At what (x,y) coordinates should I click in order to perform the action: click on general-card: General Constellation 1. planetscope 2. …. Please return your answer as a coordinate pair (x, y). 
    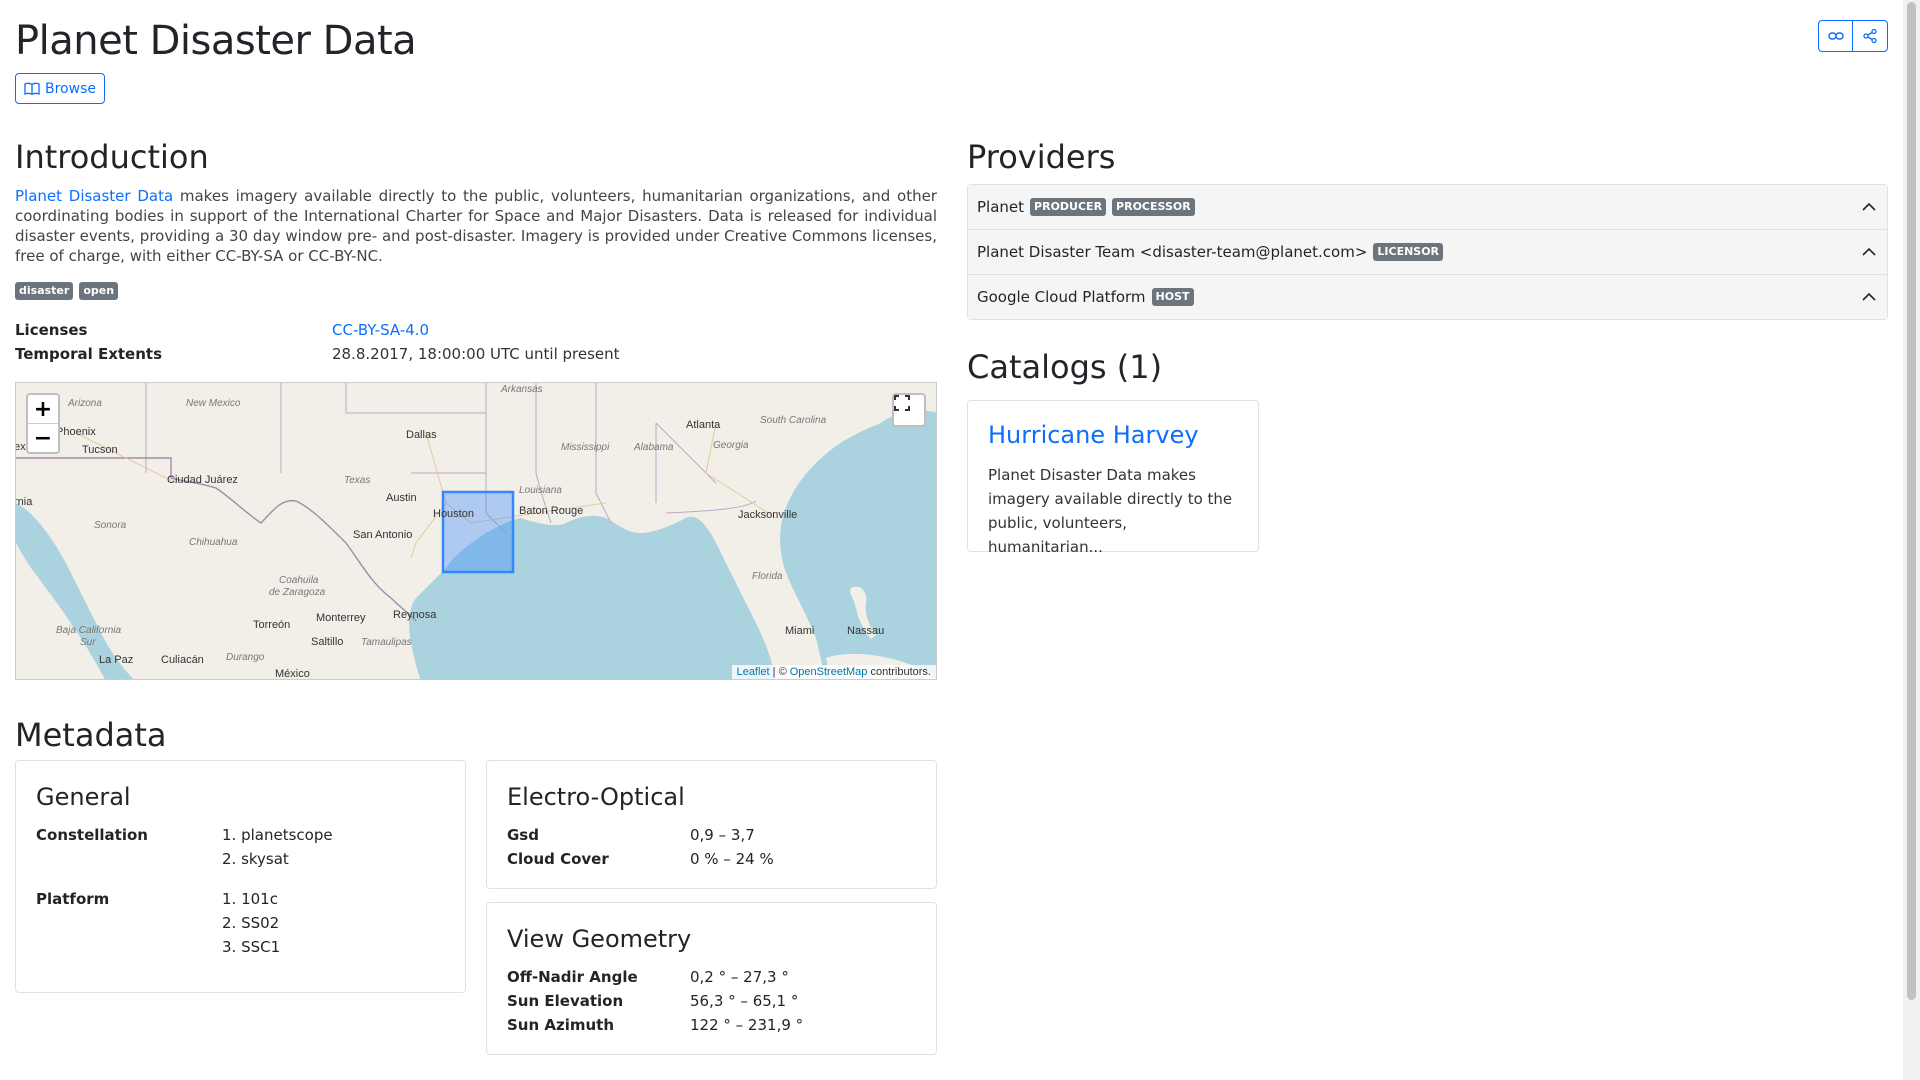
    Looking at the image, I should click on (240, 876).